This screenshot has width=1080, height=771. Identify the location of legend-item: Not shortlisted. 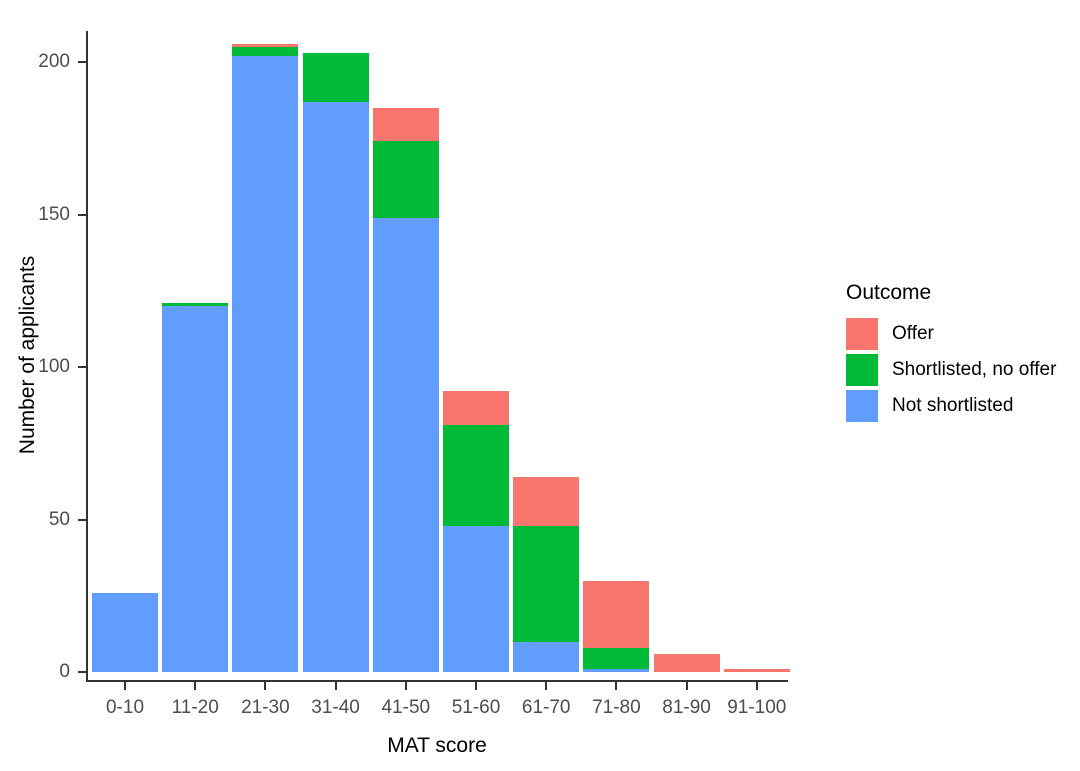
(956, 406).